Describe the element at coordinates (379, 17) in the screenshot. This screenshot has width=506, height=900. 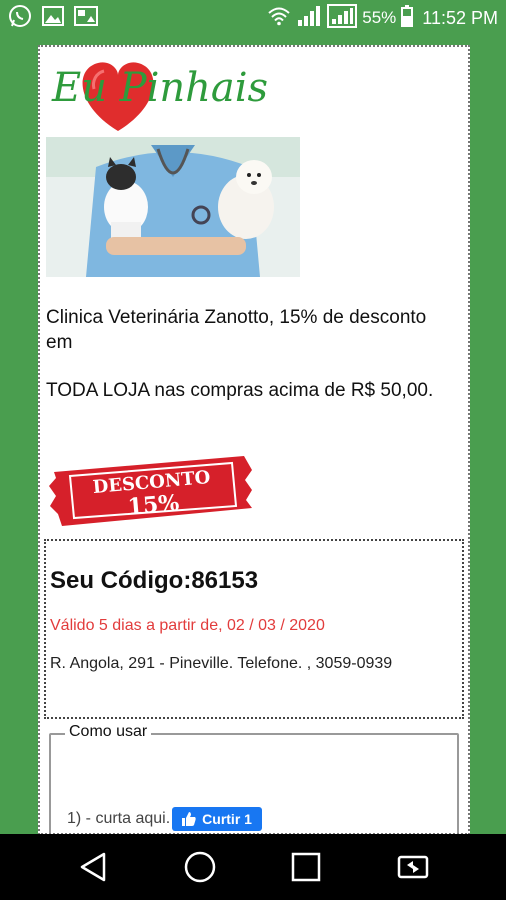
I see `battery-percent: 55%` at that location.